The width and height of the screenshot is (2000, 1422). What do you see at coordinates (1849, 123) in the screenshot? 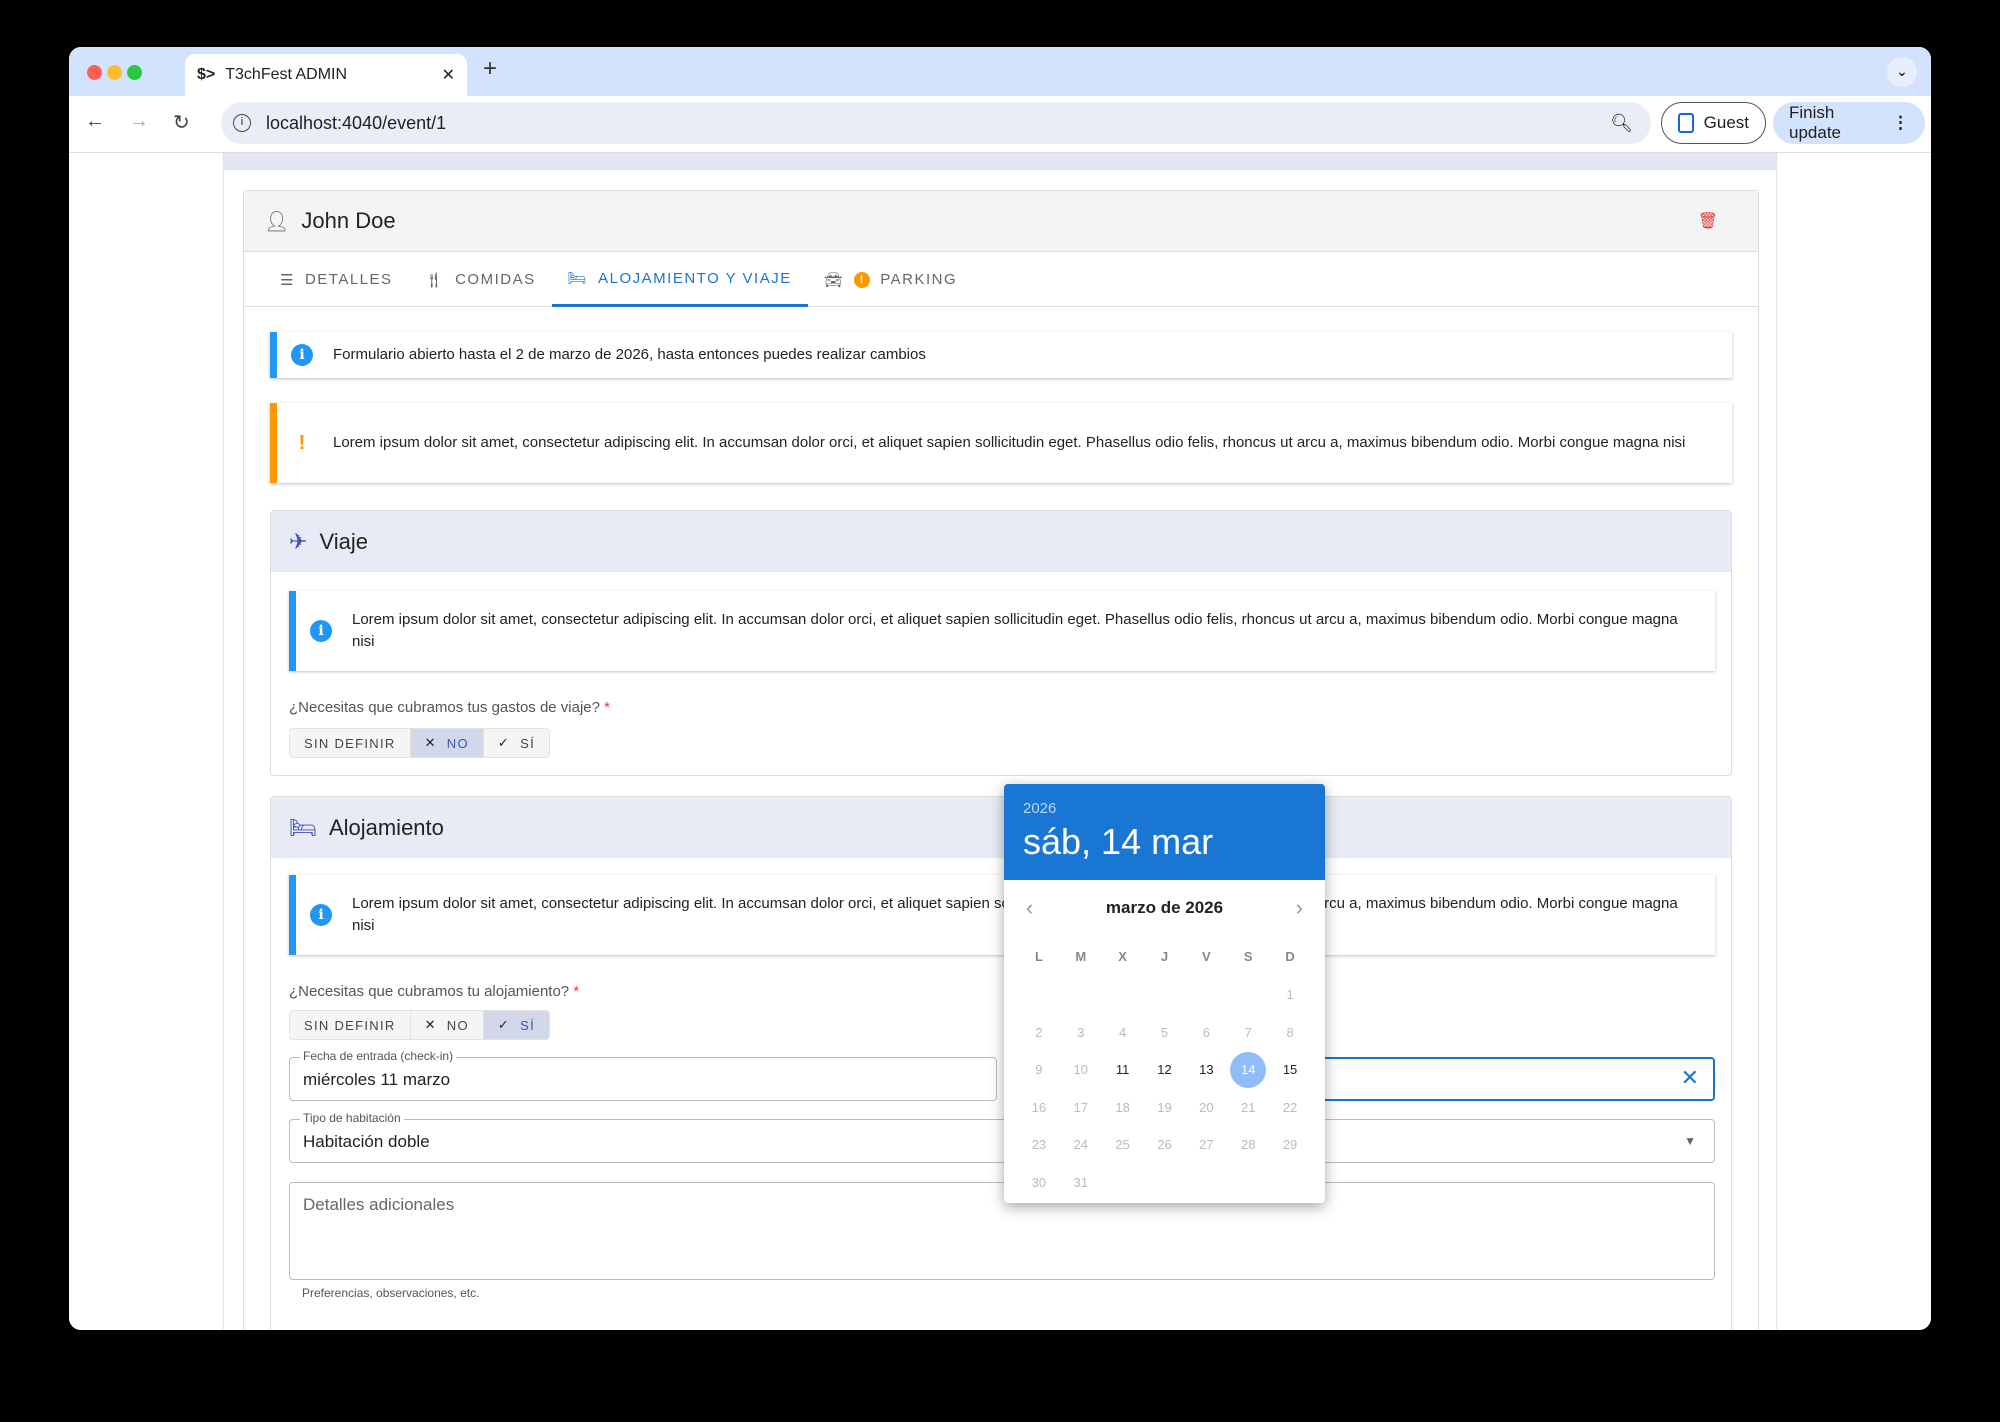
I see `finish-update-button: Finish update ⋮` at bounding box center [1849, 123].